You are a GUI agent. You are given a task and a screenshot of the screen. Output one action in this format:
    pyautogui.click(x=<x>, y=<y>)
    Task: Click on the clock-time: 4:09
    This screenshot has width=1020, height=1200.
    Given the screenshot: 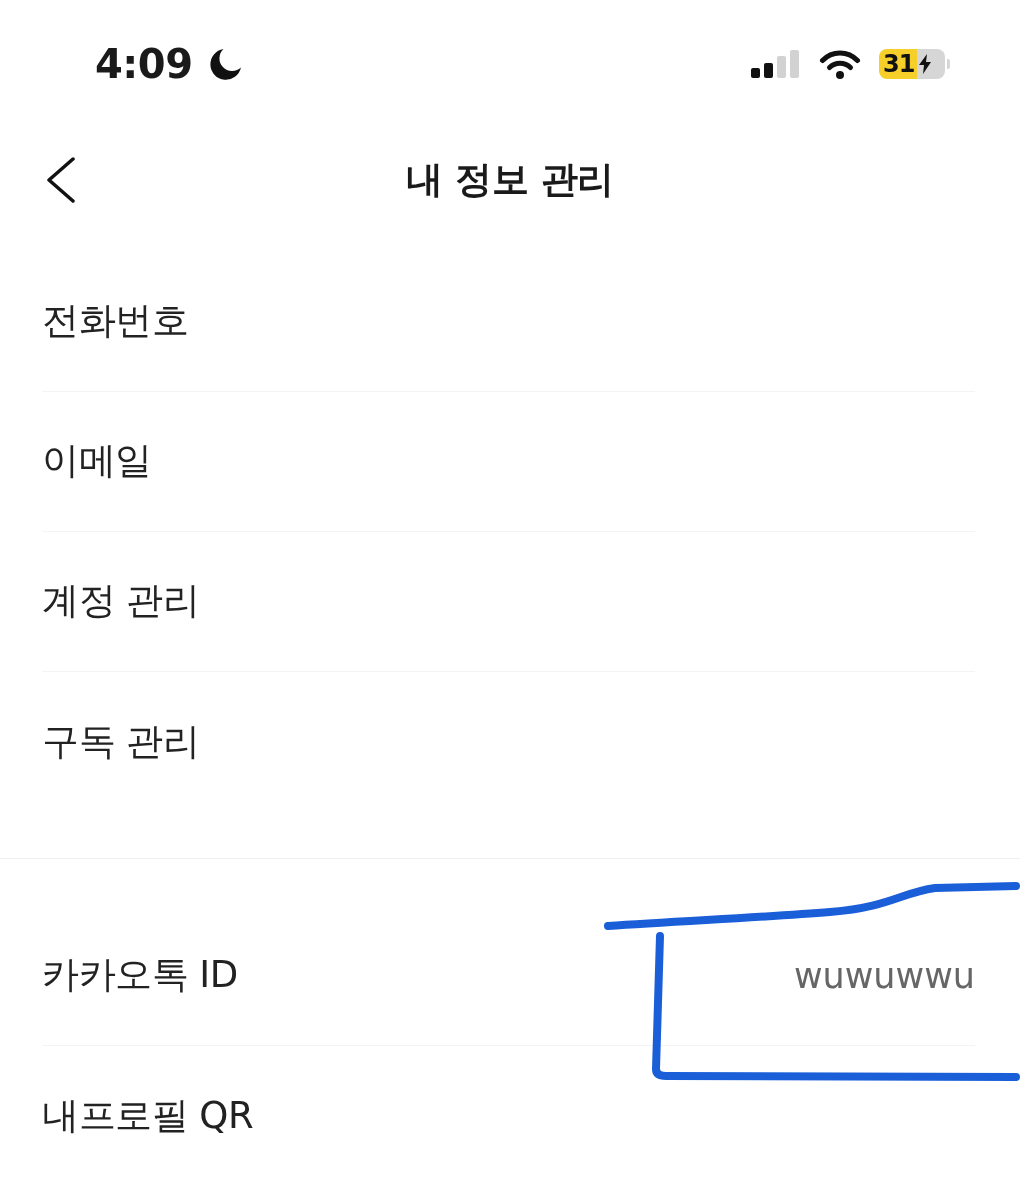 What is the action you would take?
    pyautogui.click(x=144, y=64)
    